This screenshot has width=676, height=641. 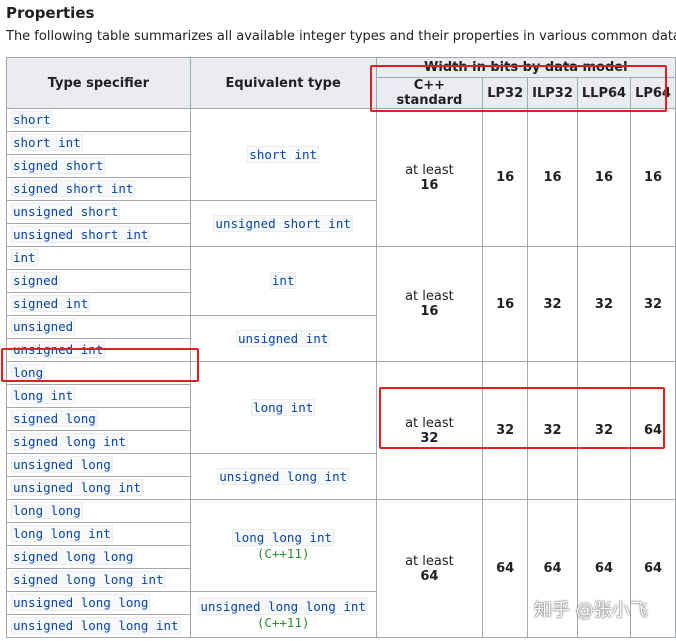 I want to click on equivalent-type-cell: unsigned long int, so click(x=283, y=476).